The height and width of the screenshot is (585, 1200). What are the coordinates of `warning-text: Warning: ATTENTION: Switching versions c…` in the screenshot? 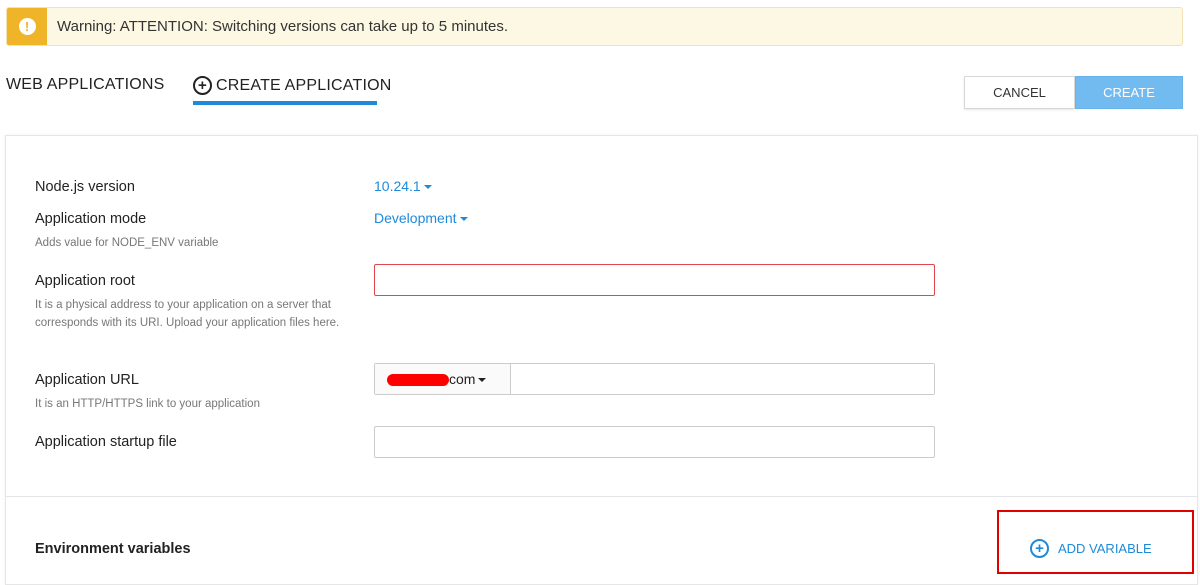 It's located at (283, 26).